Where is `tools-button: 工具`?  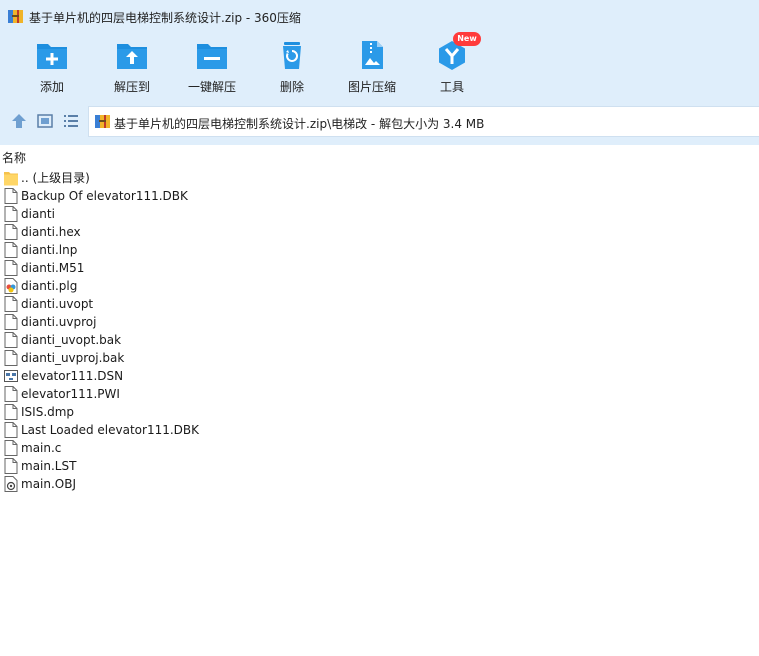 tools-button: 工具 is located at coordinates (452, 67).